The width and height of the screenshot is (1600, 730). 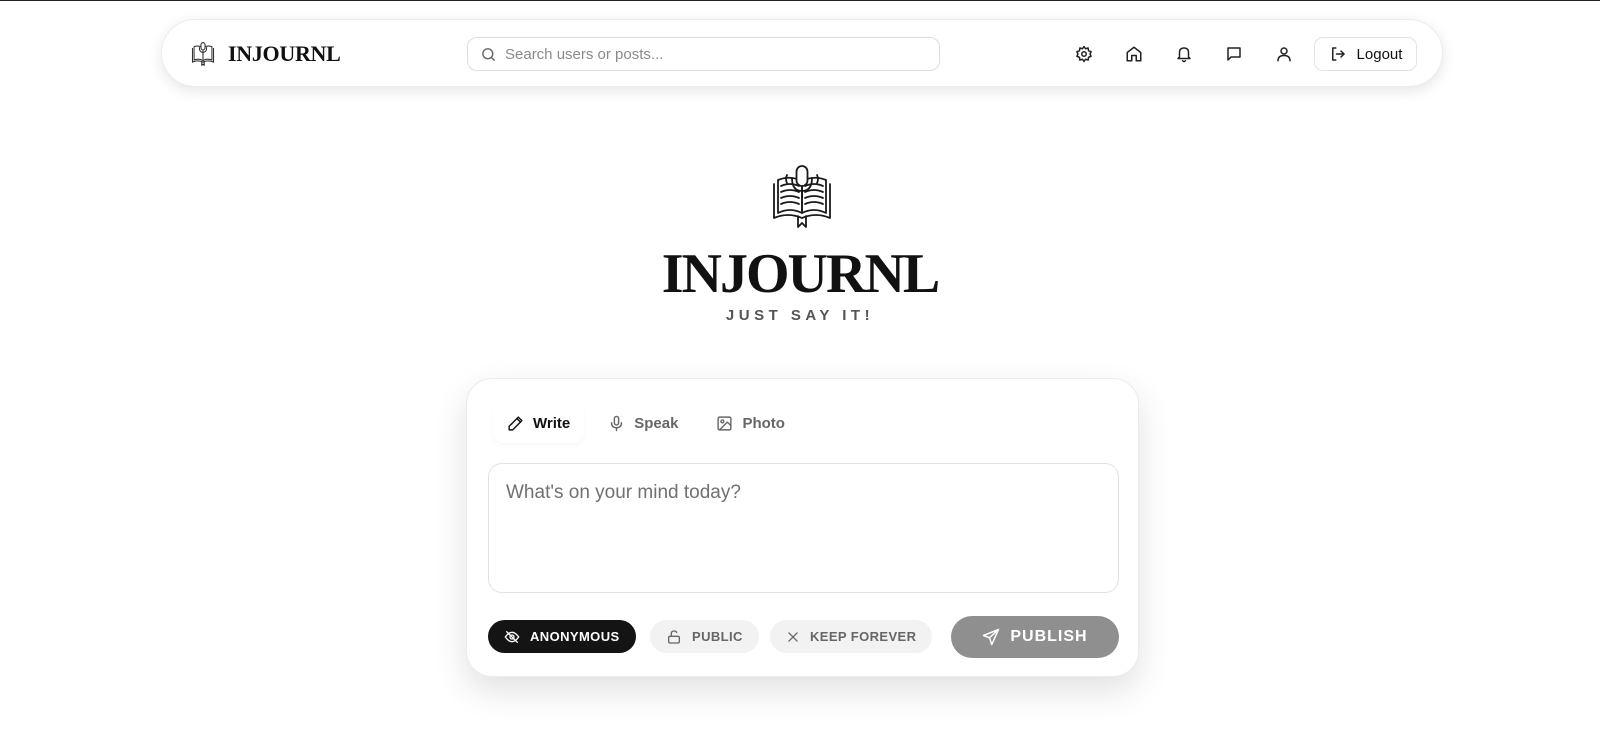 I want to click on visibility-toggle: PUBLIC, so click(x=704, y=636).